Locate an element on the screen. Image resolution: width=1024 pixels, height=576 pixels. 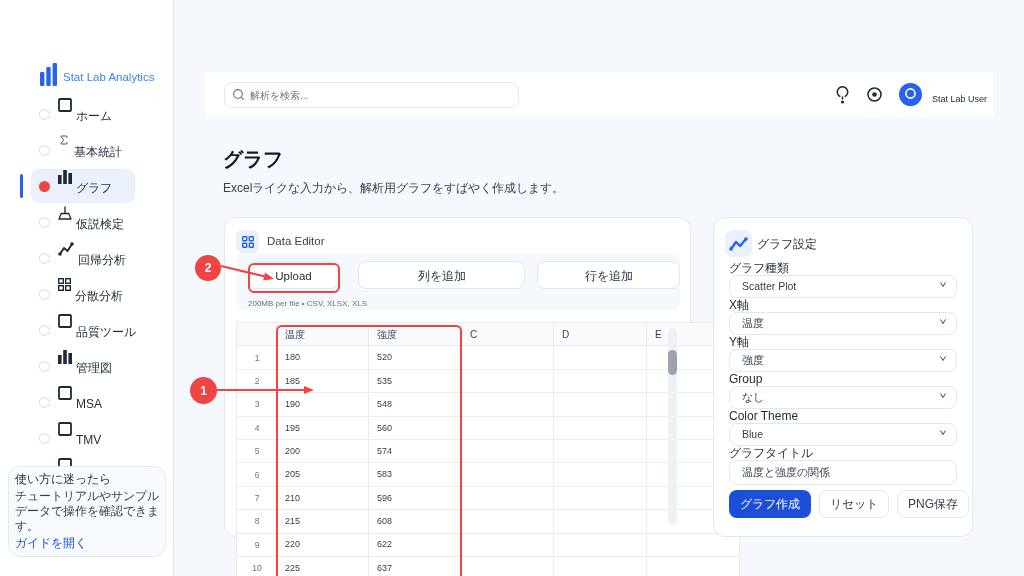
table-cell: 205 is located at coordinates (293, 475).